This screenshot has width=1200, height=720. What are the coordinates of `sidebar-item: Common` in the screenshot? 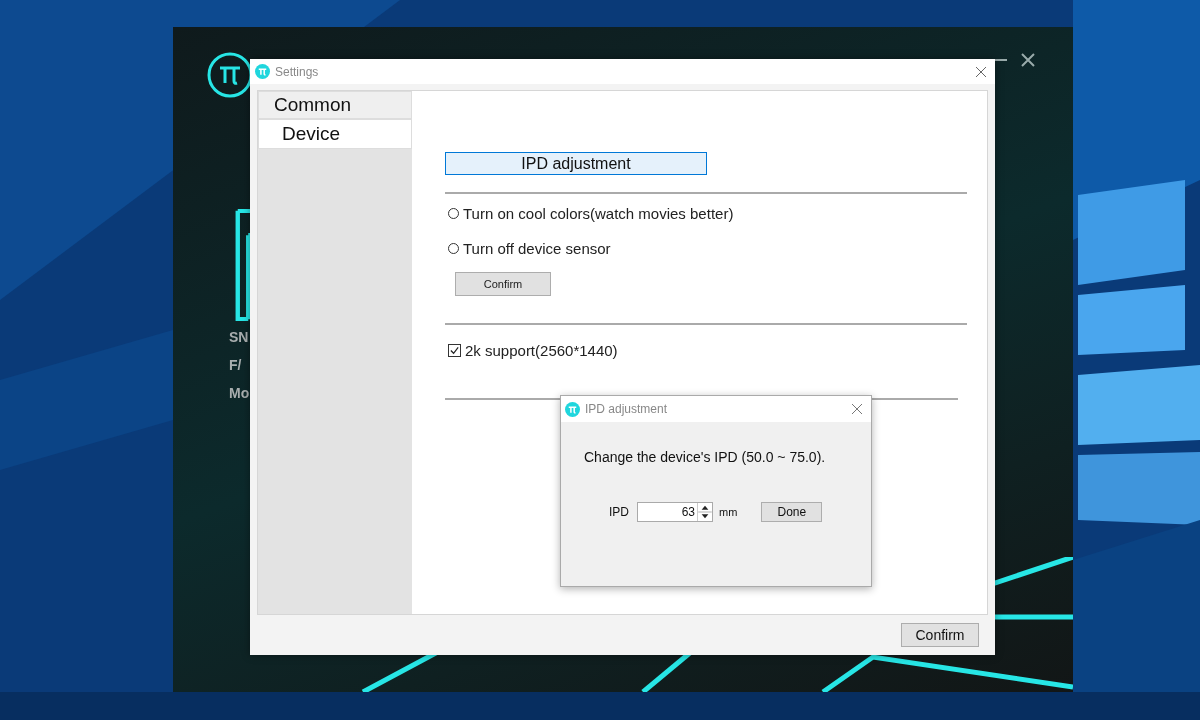 It's located at (335, 105).